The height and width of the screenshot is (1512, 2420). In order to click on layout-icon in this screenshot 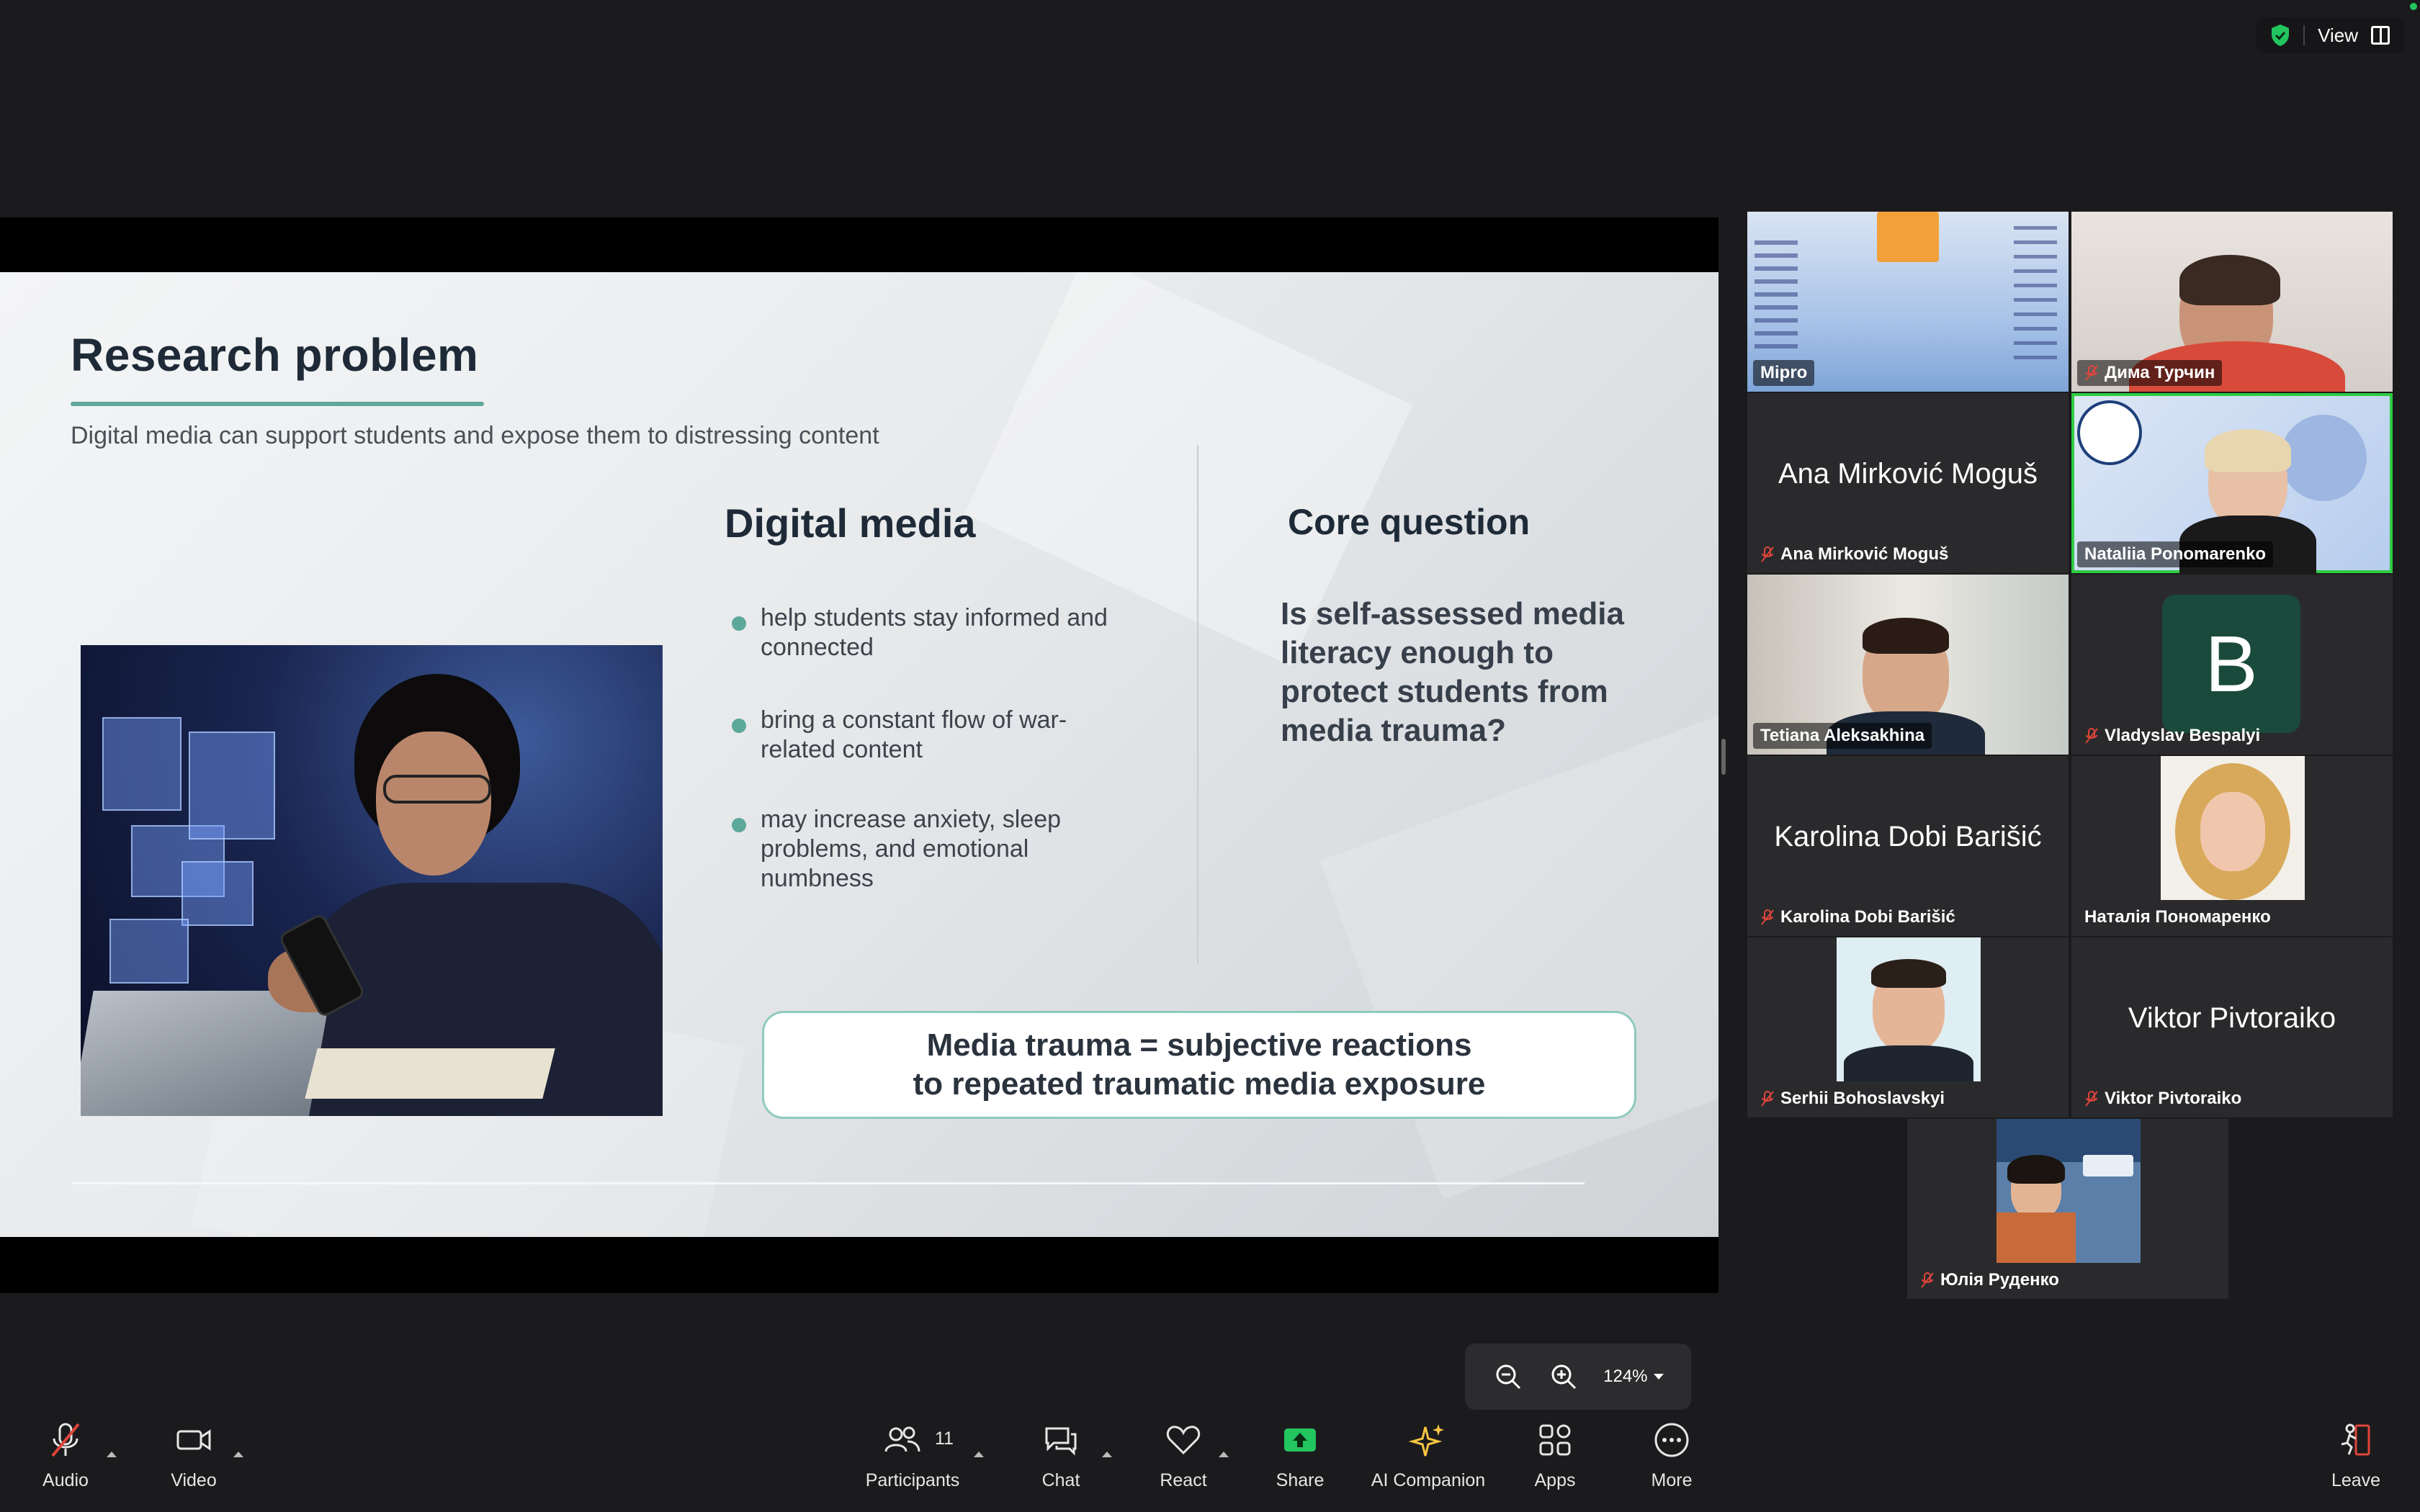, I will do `click(2380, 35)`.